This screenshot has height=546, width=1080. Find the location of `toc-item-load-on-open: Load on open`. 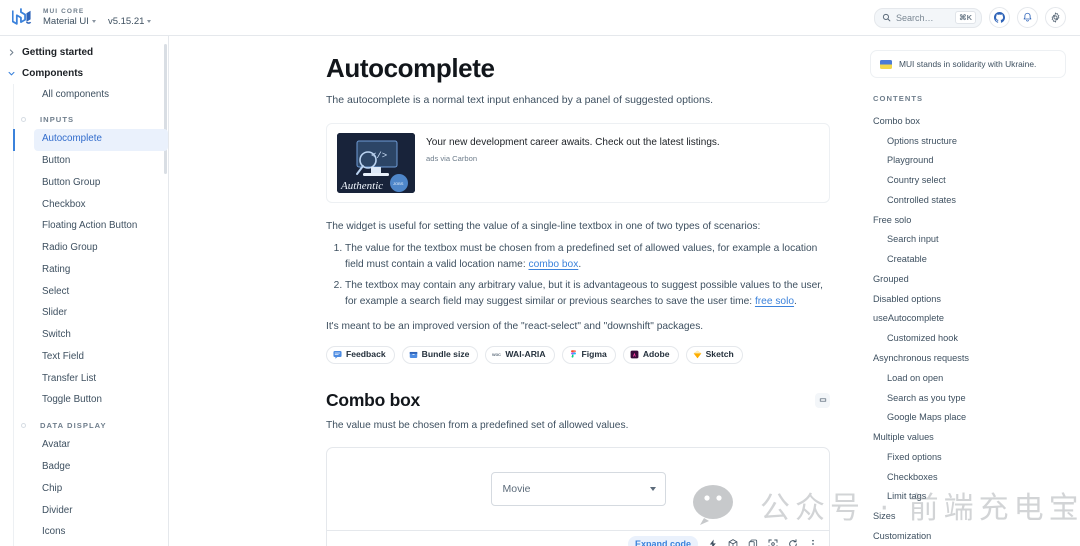

toc-item-load-on-open: Load on open is located at coordinates (968, 378).